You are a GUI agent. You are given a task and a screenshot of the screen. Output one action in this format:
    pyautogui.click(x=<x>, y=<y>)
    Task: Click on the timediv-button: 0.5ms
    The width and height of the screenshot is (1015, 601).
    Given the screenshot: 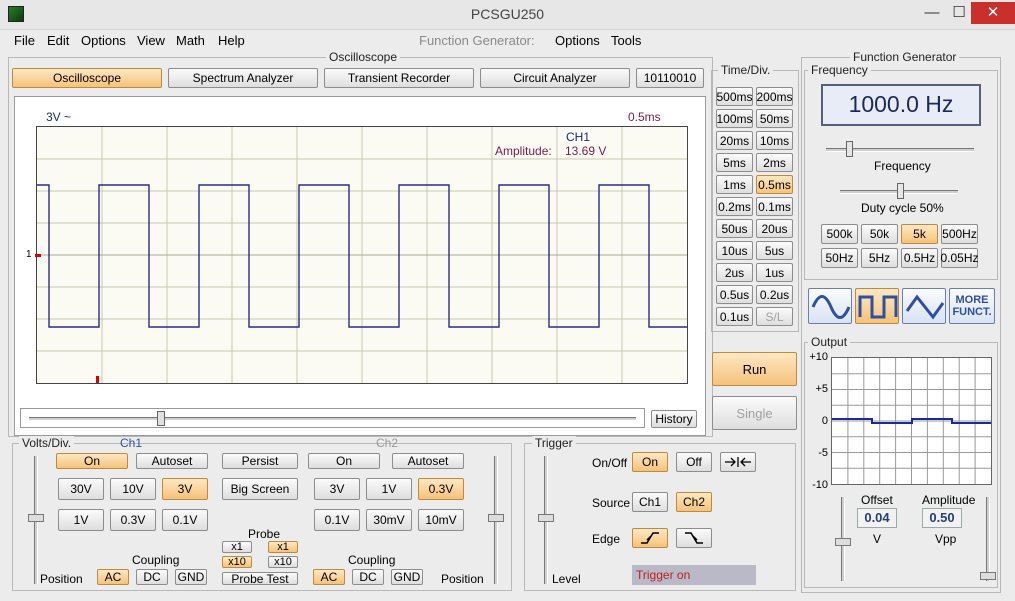 What is the action you would take?
    pyautogui.click(x=774, y=184)
    